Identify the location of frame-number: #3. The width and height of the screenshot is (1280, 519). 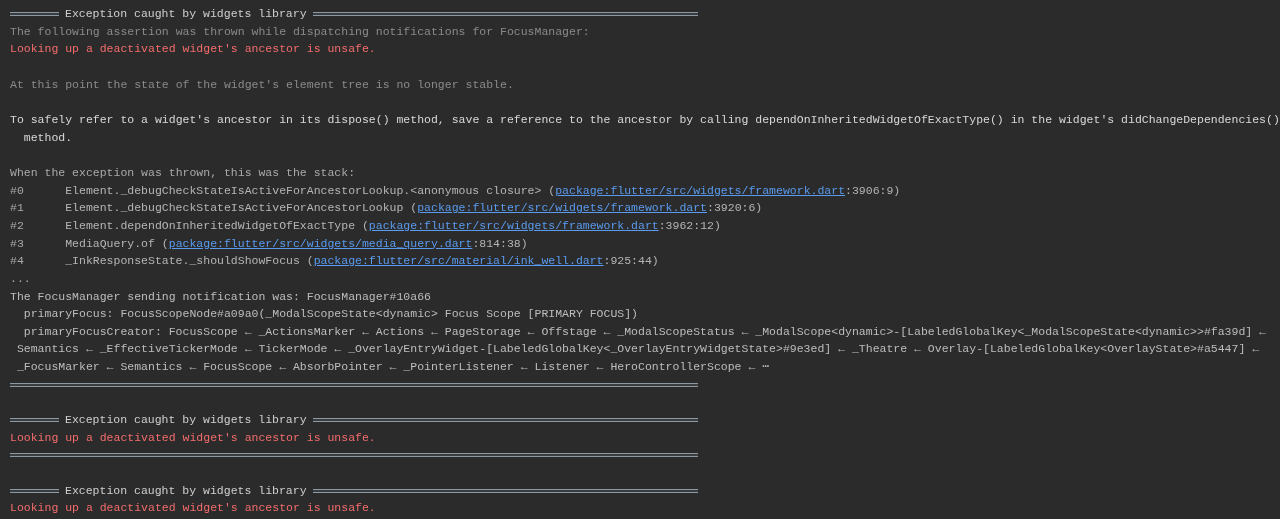
(17, 243).